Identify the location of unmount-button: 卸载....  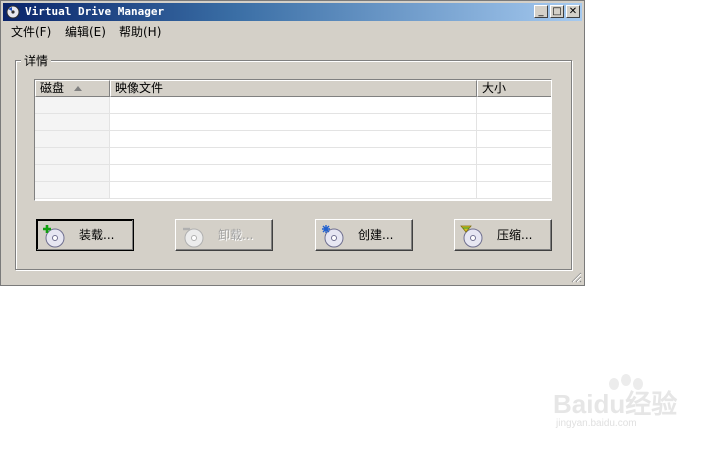
(224, 235).